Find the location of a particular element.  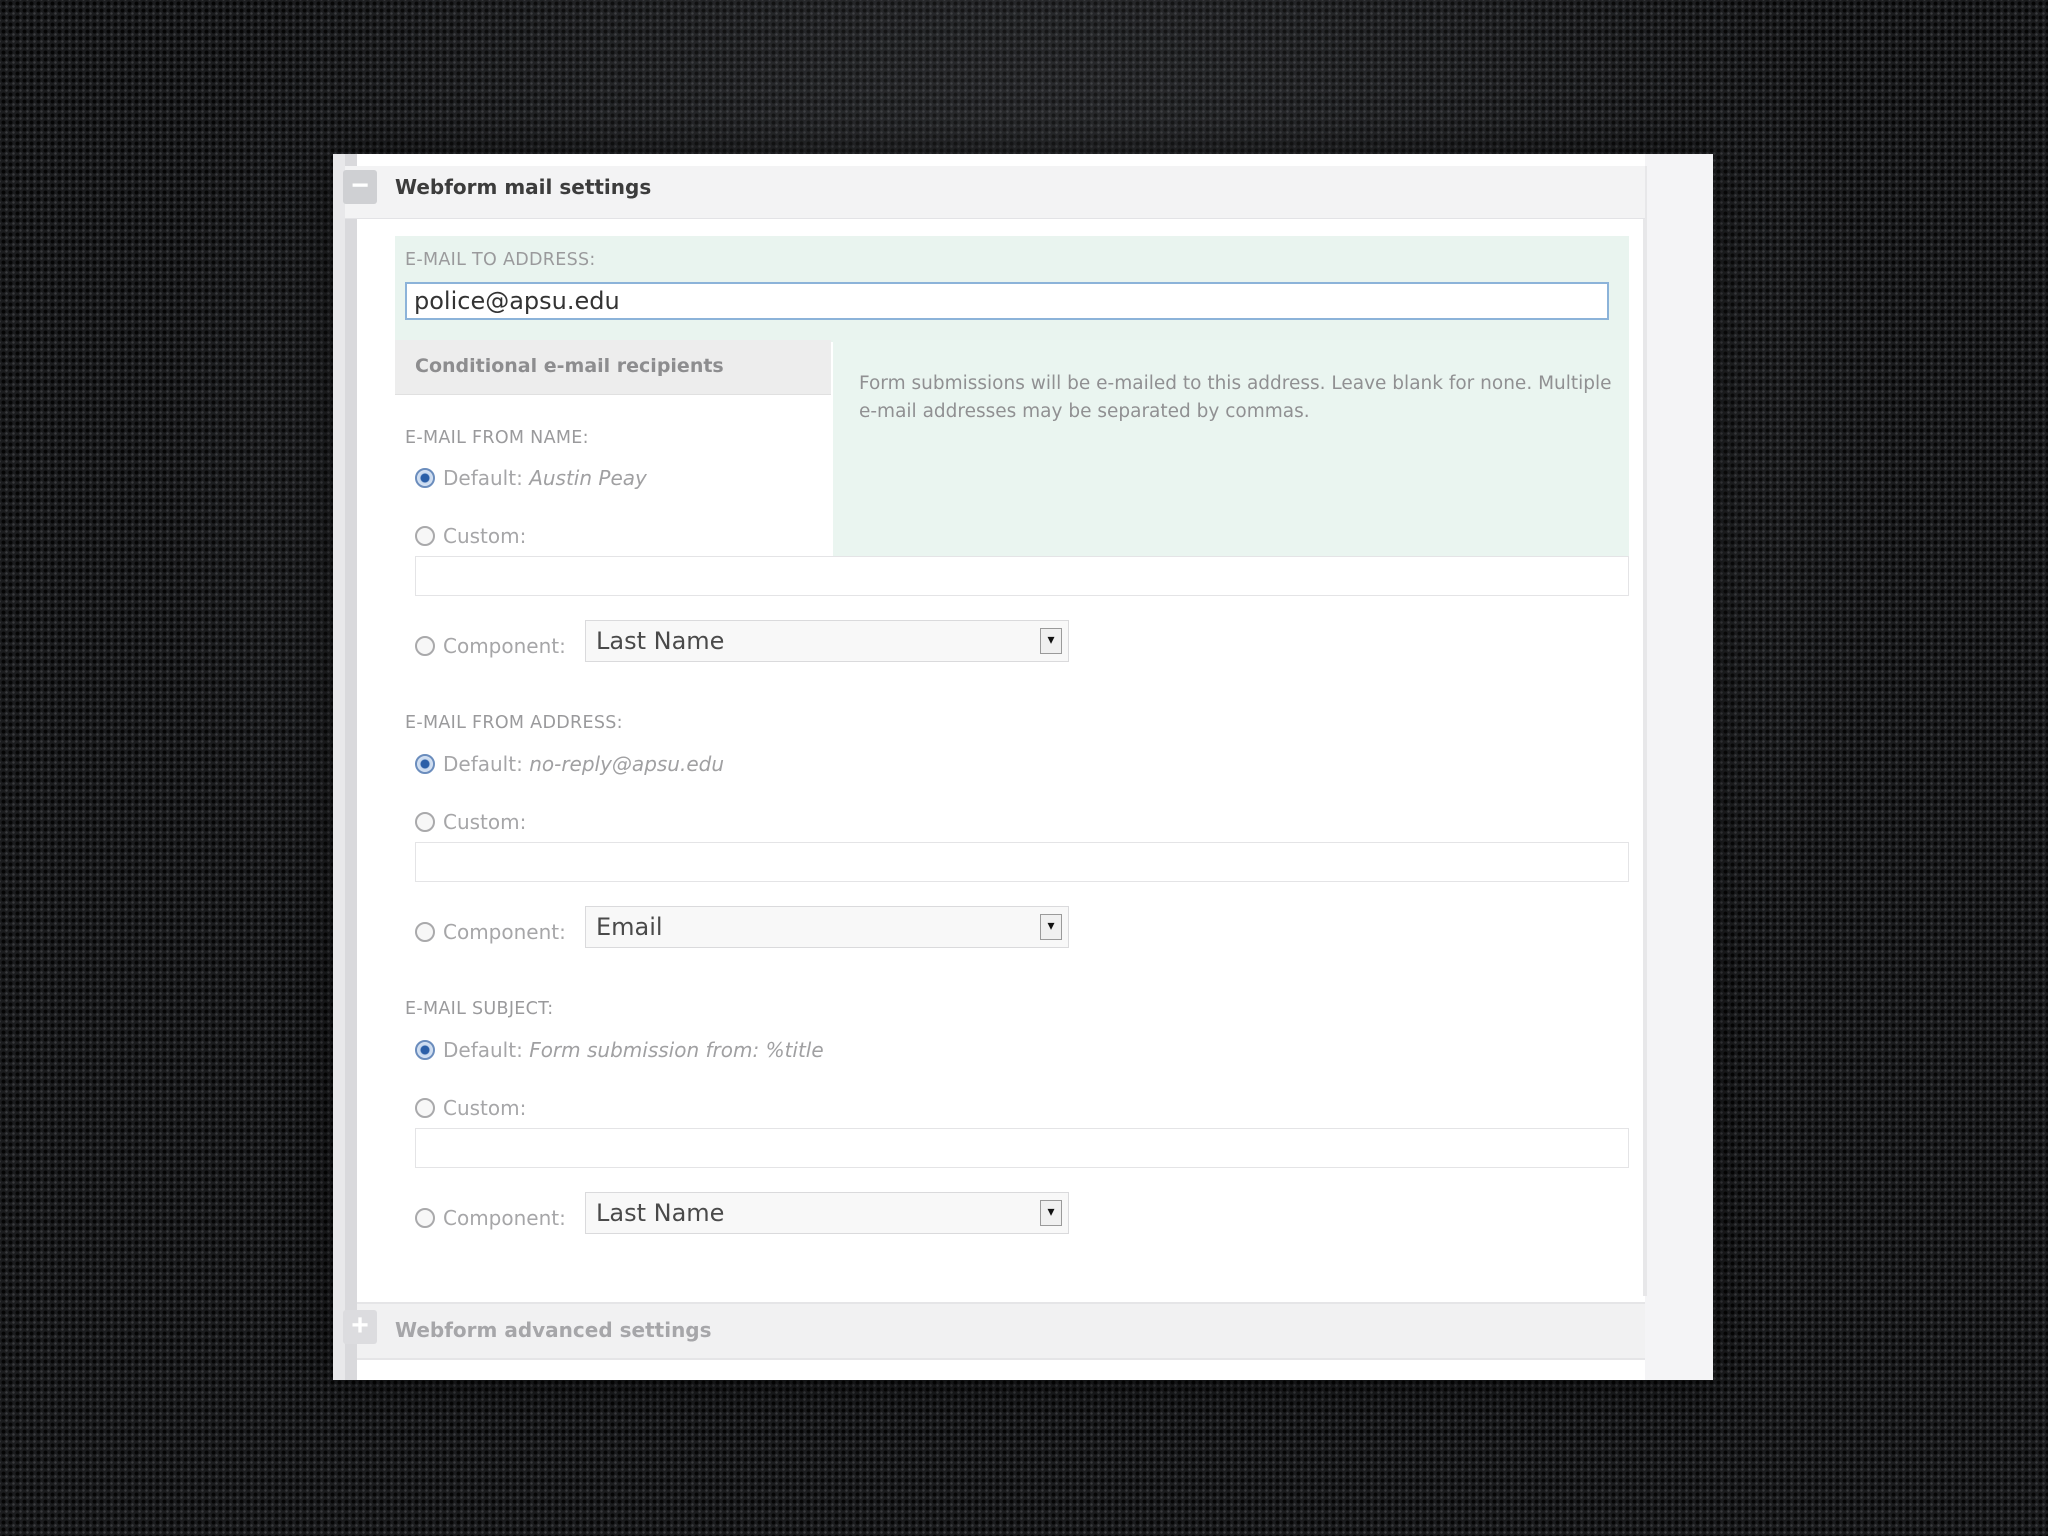

subject-default-value: Form submission from: %title is located at coordinates (676, 1050).